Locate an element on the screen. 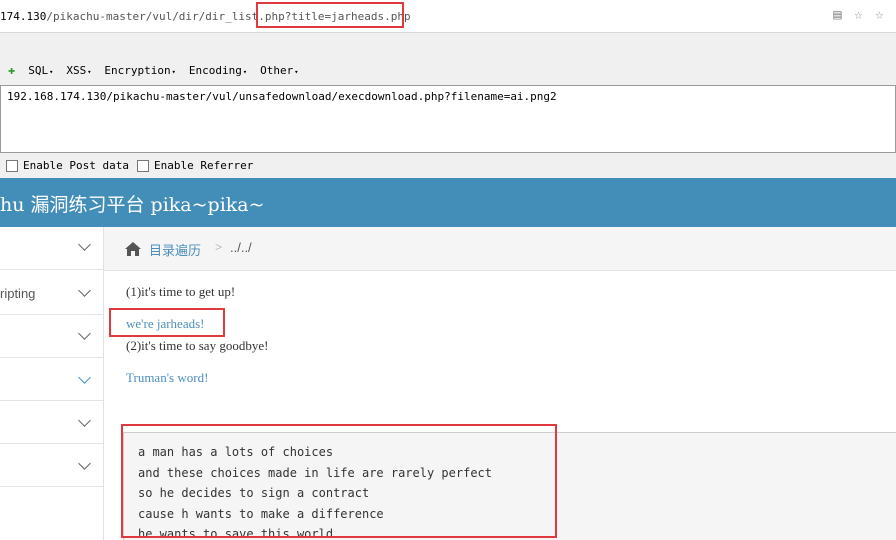  enable-referrer-checkbox: Enable Referrer is located at coordinates (195, 165).